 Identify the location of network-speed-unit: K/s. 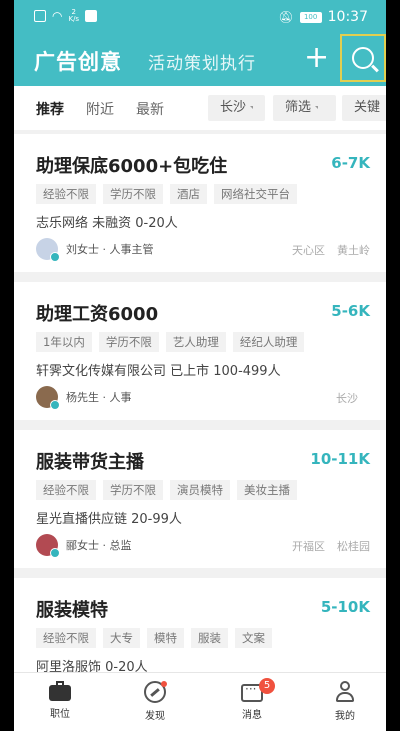
(74, 19).